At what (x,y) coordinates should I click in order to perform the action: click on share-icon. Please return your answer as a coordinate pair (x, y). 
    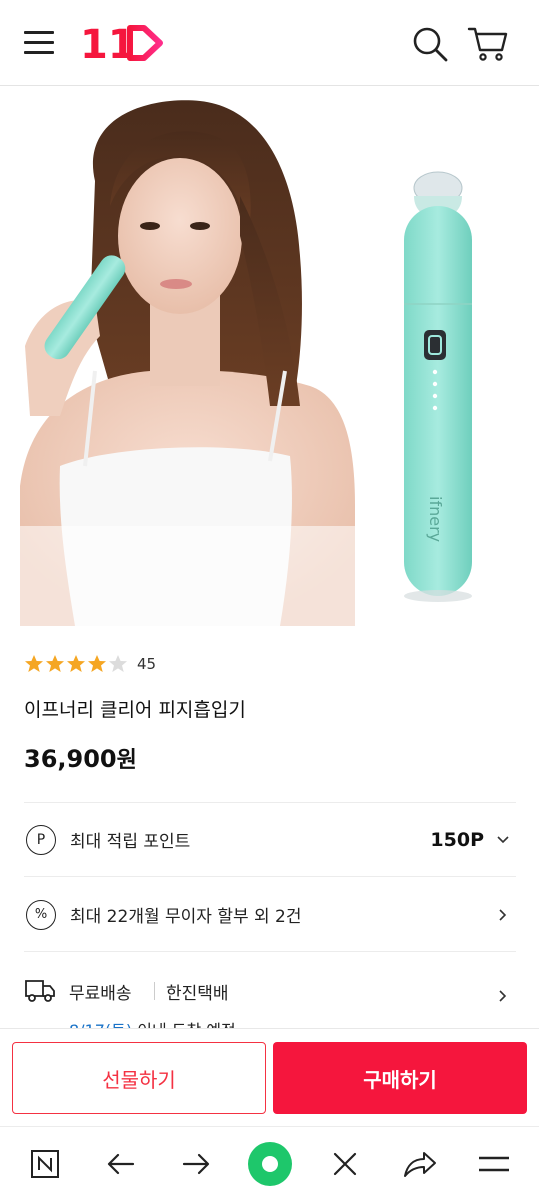
    Looking at the image, I should click on (420, 1164).